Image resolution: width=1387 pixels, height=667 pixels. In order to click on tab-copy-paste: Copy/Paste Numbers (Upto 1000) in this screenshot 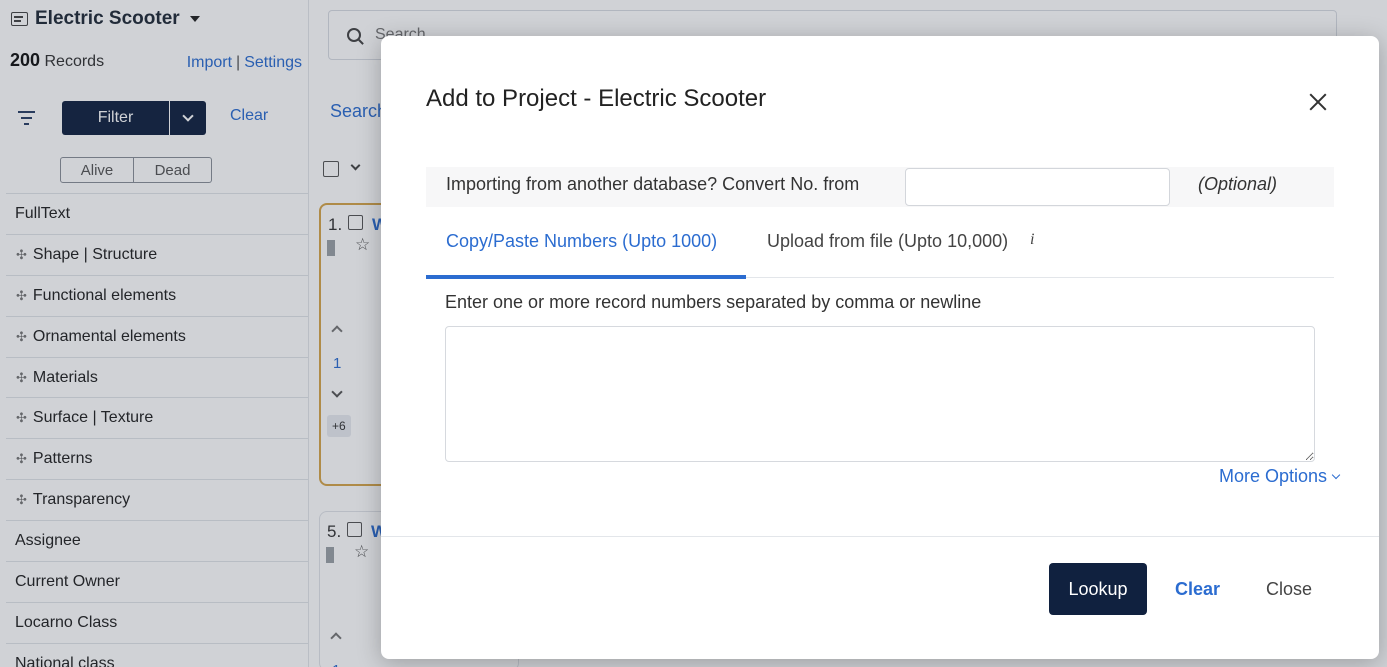, I will do `click(581, 241)`.